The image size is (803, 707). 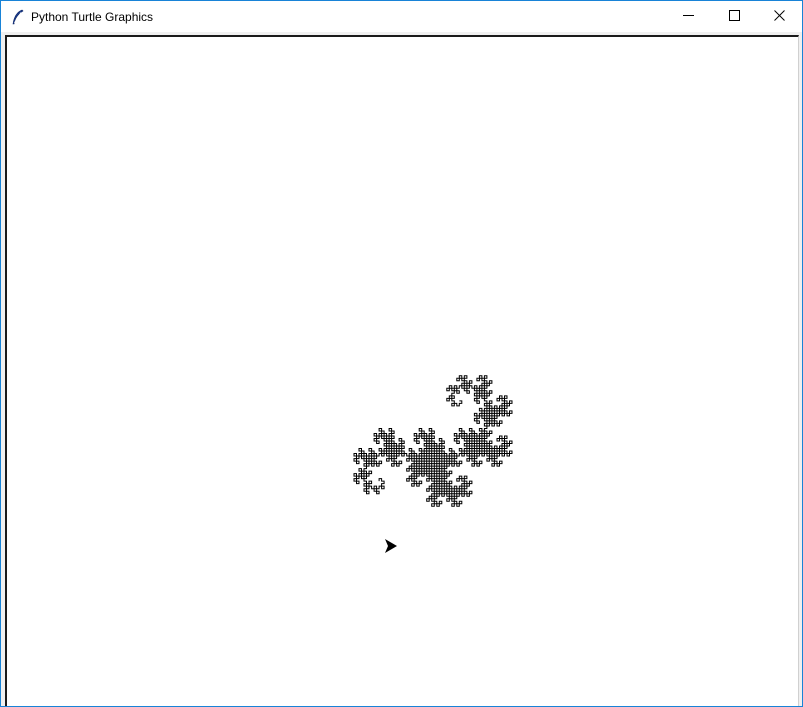 What do you see at coordinates (18, 17) in the screenshot?
I see `feather-icon` at bounding box center [18, 17].